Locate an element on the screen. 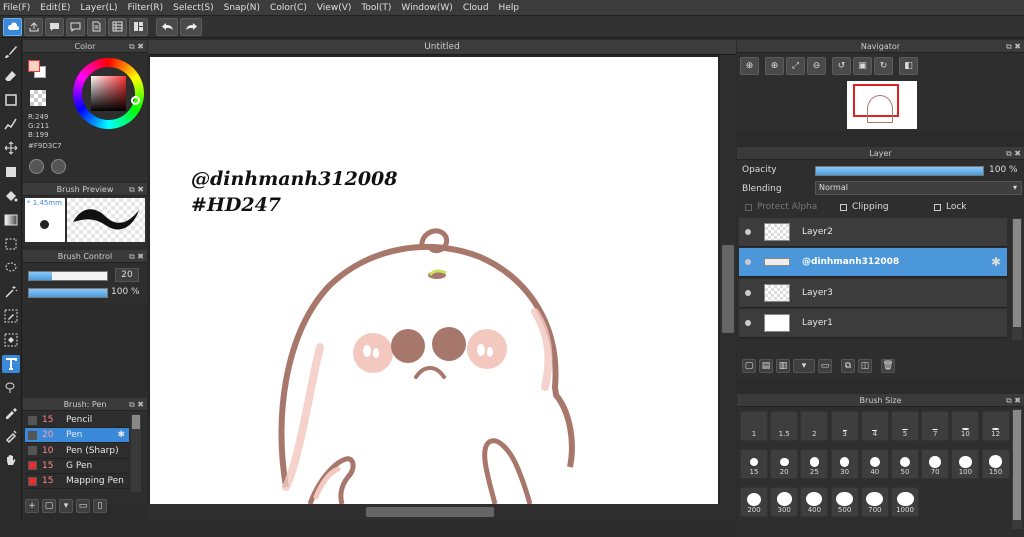  brush-menu-icon: ▾ is located at coordinates (66, 506).